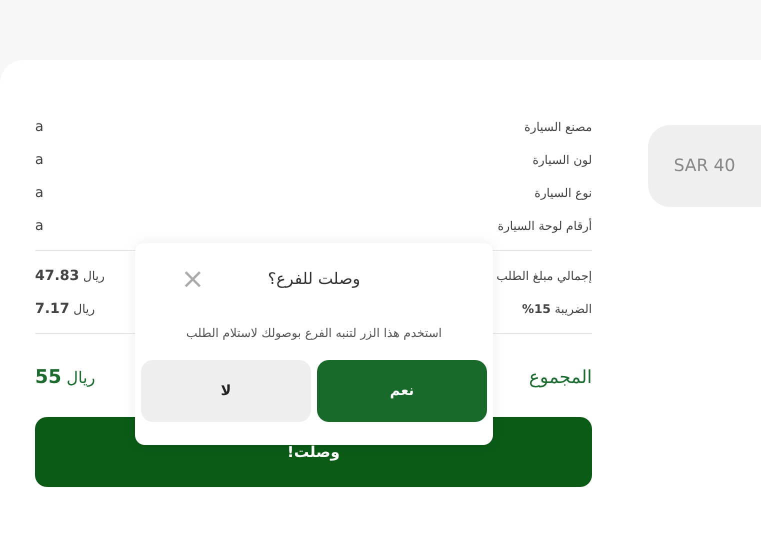  I want to click on detail-label: أرقام لوحة السيارة, so click(545, 225).